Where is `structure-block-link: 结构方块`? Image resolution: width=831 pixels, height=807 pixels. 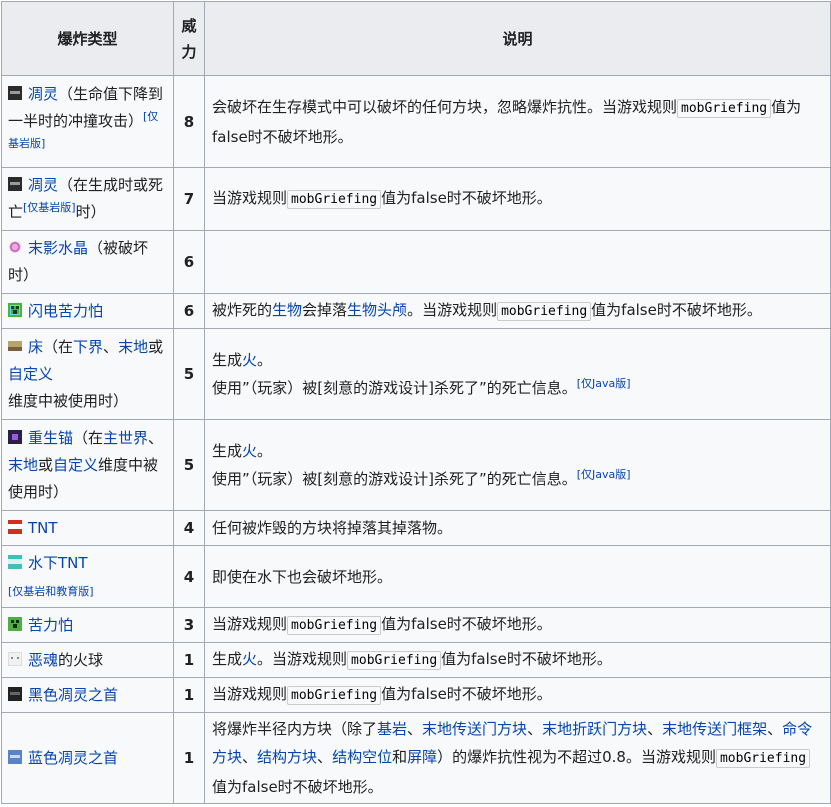 structure-block-link: 结构方块 is located at coordinates (287, 757).